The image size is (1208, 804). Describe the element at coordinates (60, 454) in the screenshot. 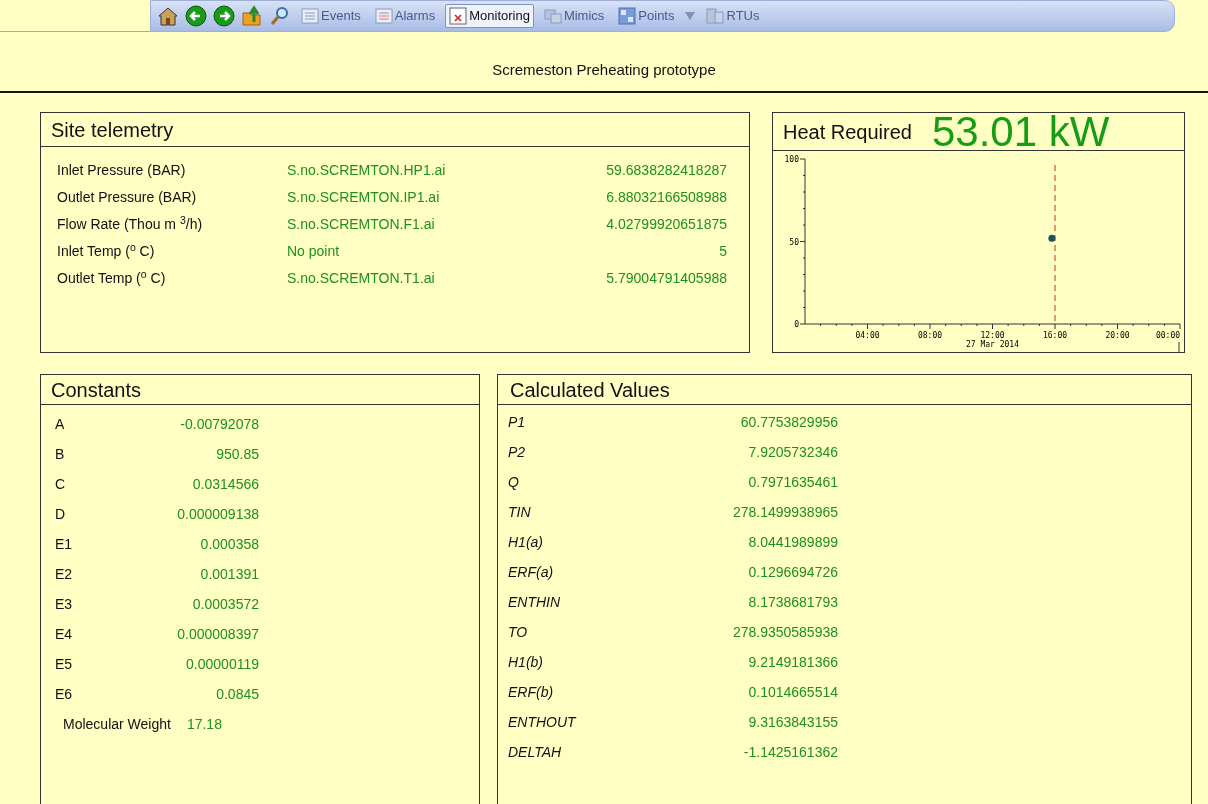

I see `constant-label: B` at that location.